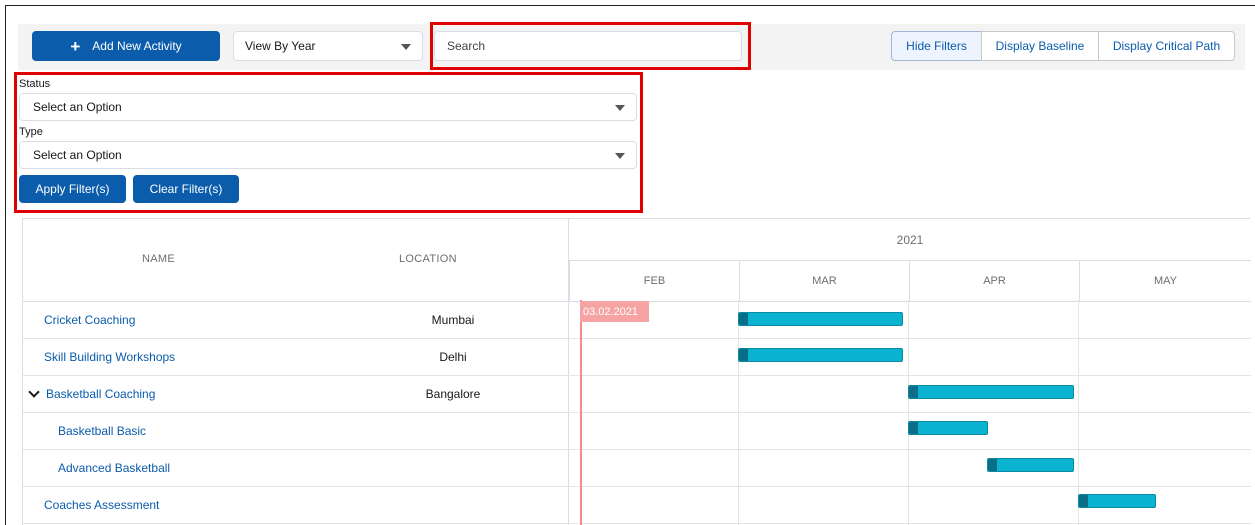 This screenshot has width=1255, height=525. Describe the element at coordinates (581, 412) in the screenshot. I see `today-marker-line` at that location.